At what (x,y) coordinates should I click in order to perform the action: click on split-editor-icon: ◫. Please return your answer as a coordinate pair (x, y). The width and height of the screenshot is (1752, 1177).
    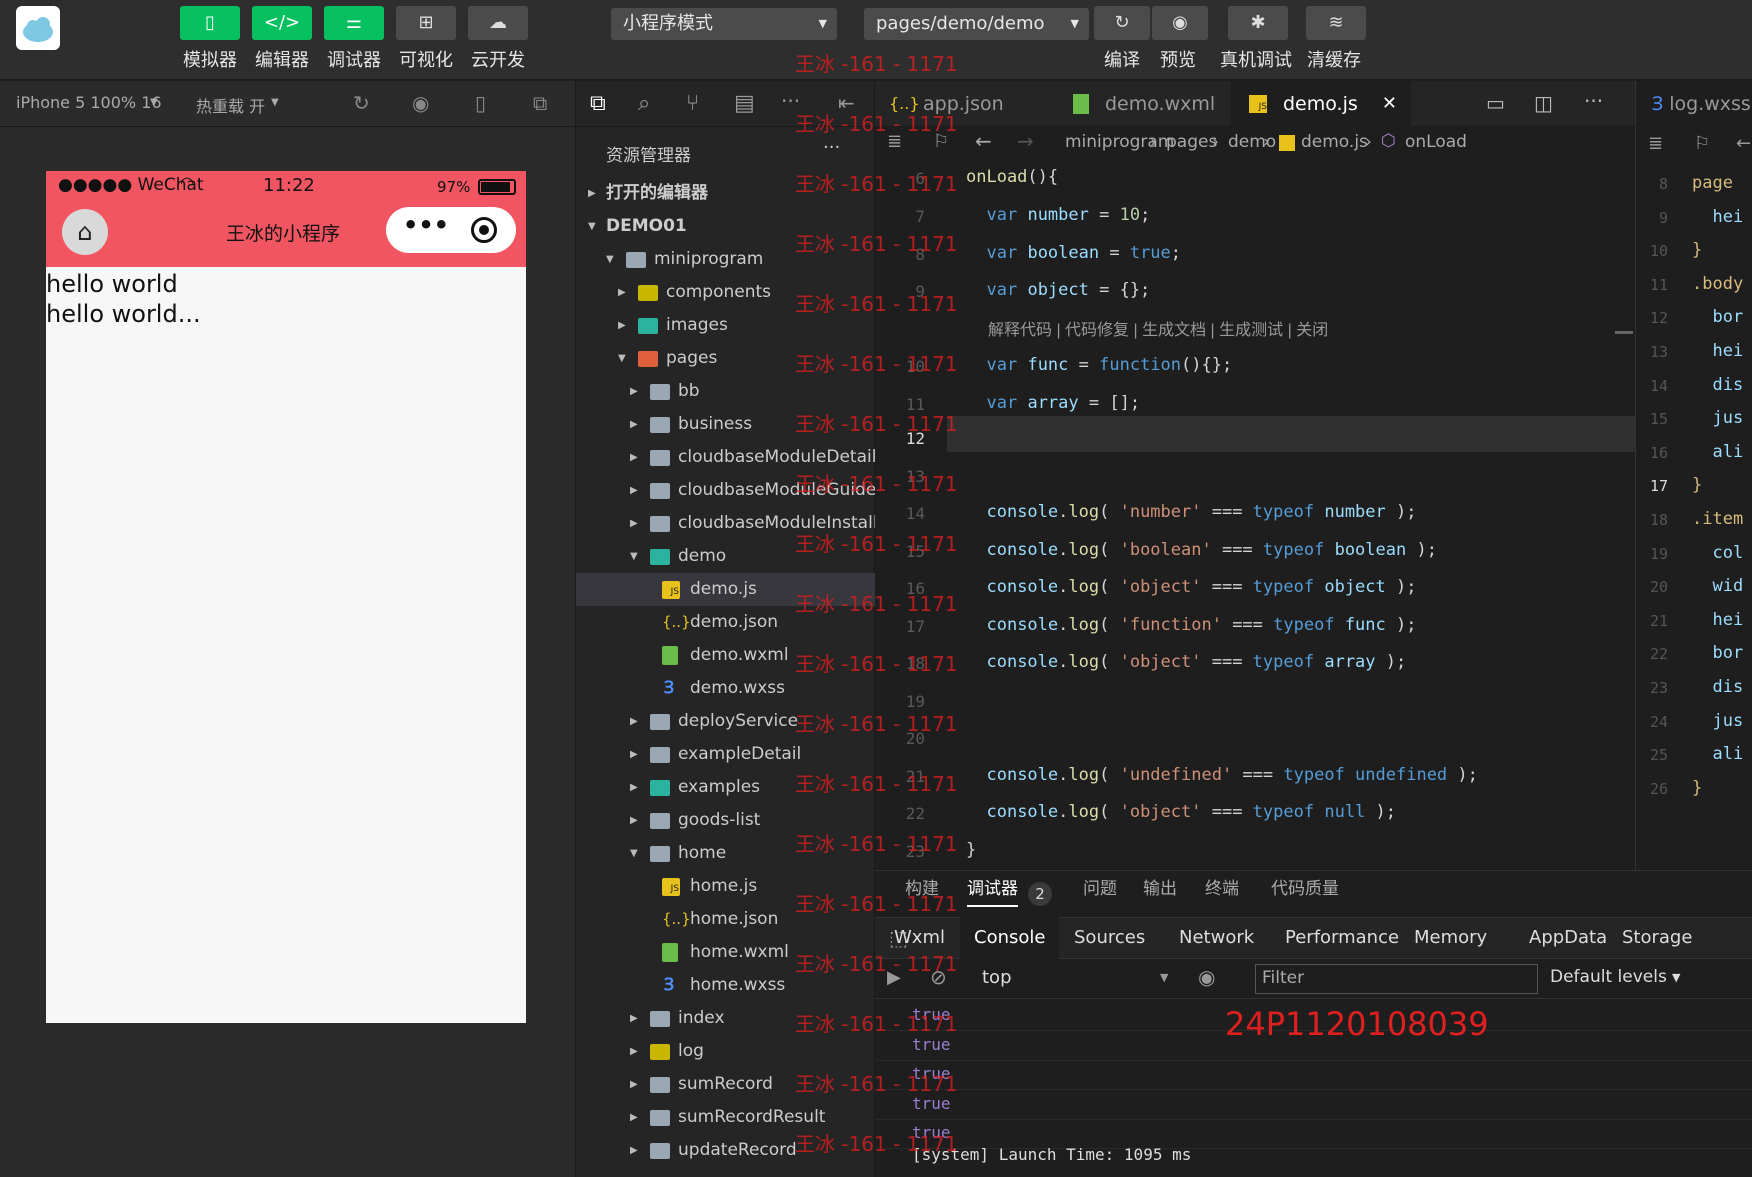
    Looking at the image, I should click on (1543, 103).